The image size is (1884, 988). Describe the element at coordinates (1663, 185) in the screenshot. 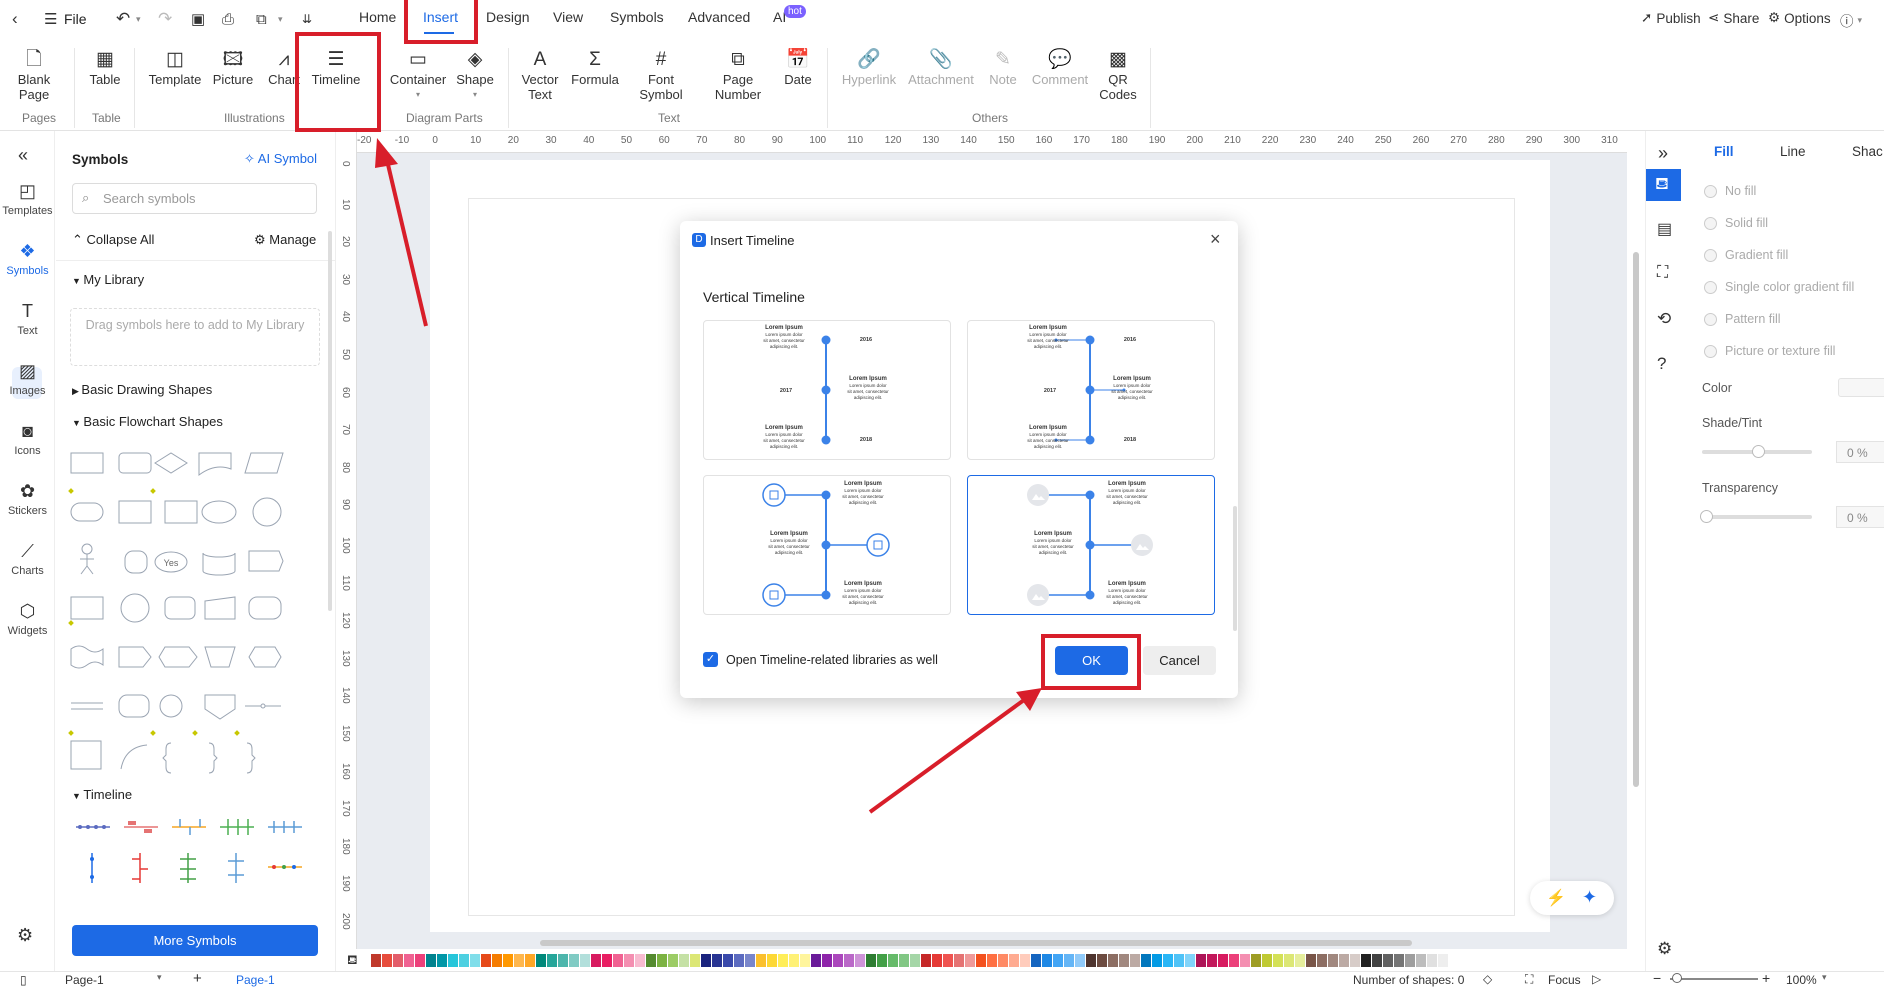

I see `fill-tool-active: ⛾` at that location.